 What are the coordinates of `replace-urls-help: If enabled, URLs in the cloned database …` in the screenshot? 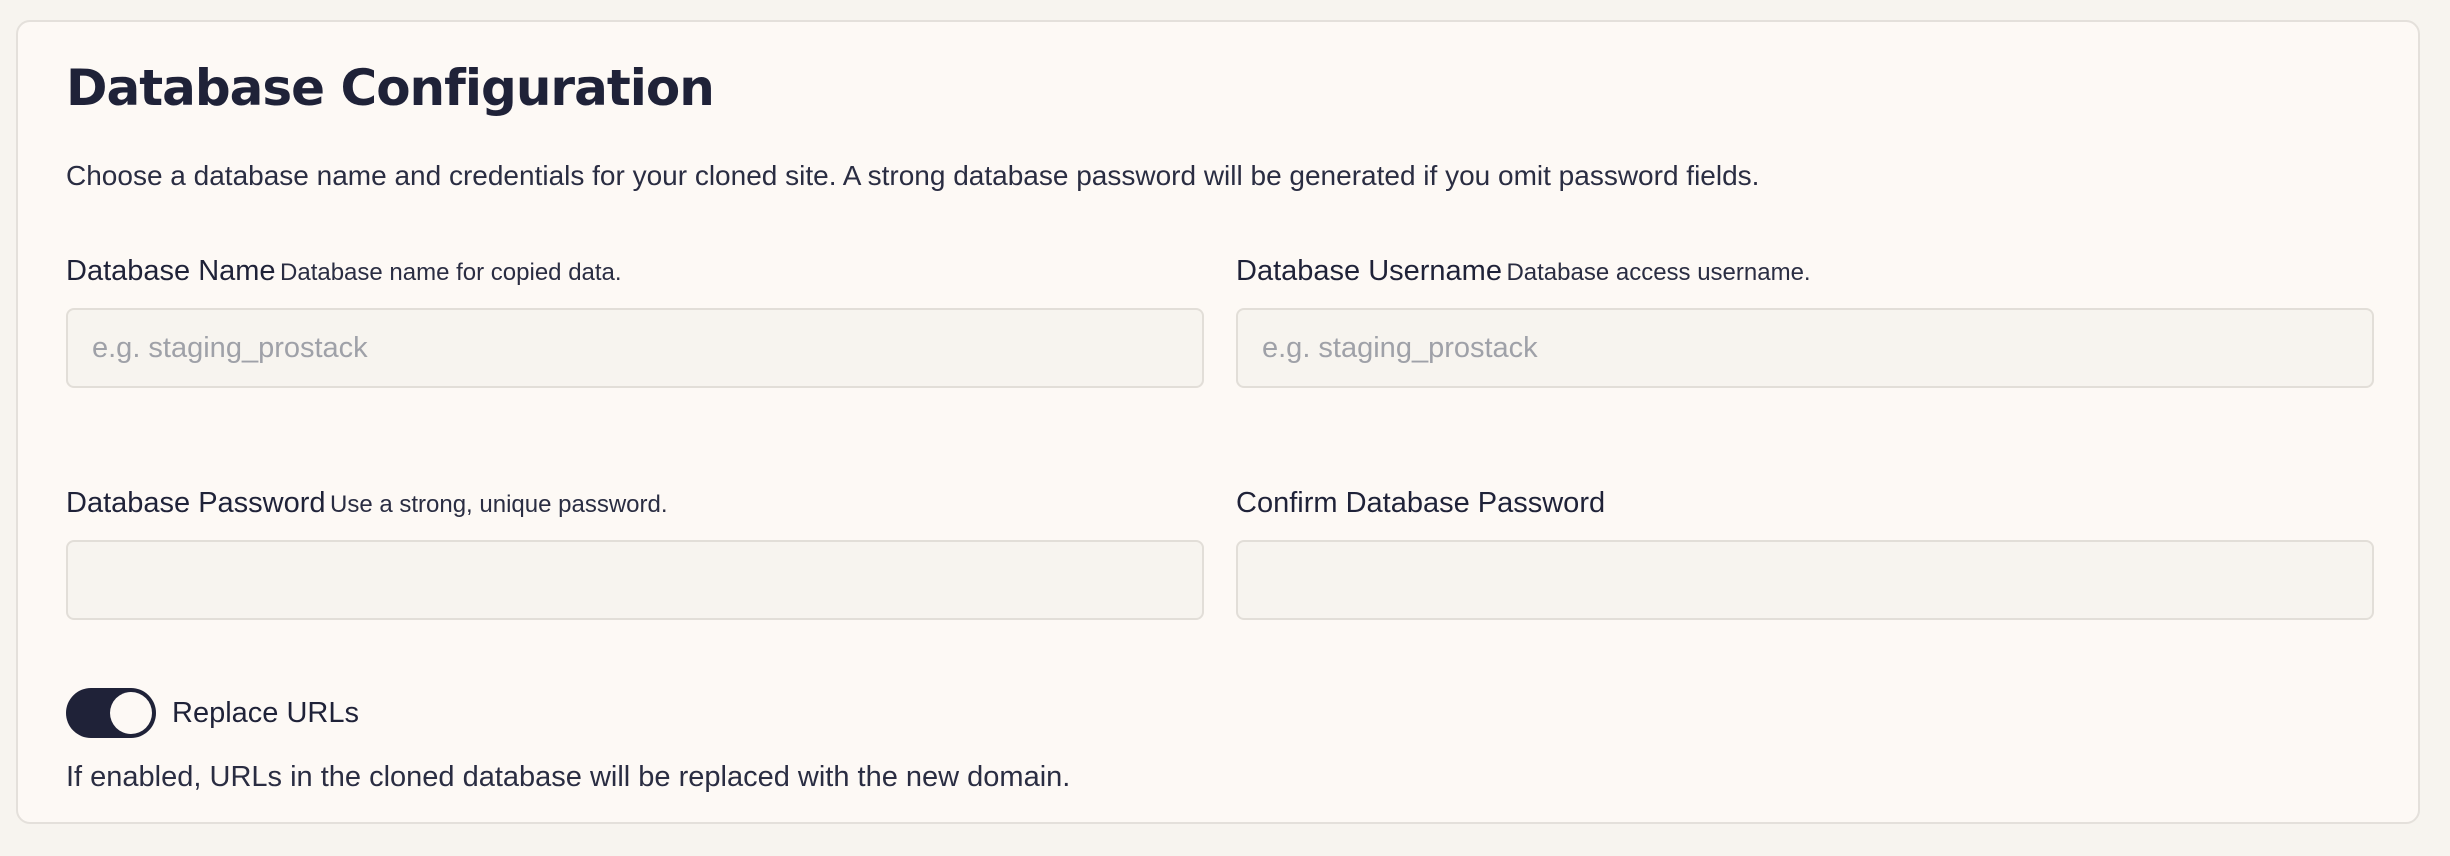 It's located at (568, 777).